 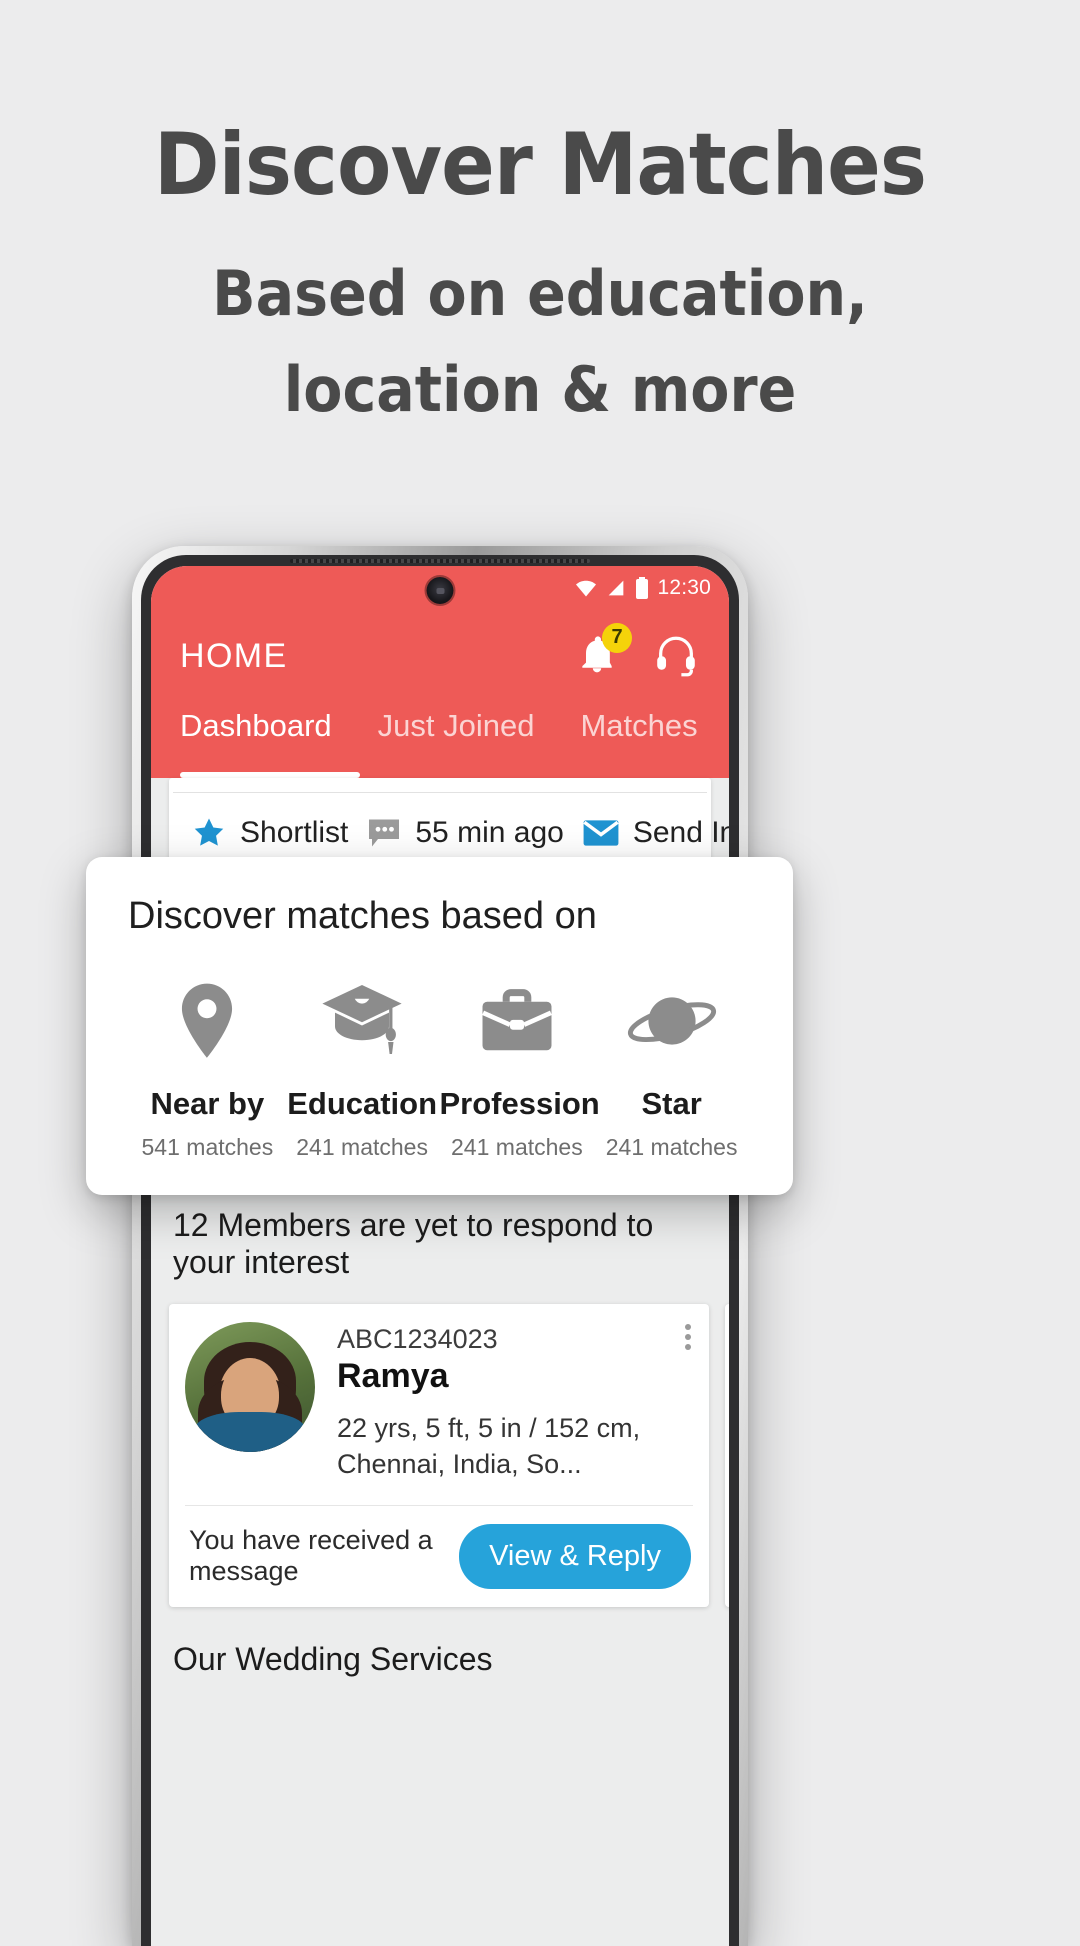 I want to click on send-interest-action: Send Interest, so click(x=655, y=833).